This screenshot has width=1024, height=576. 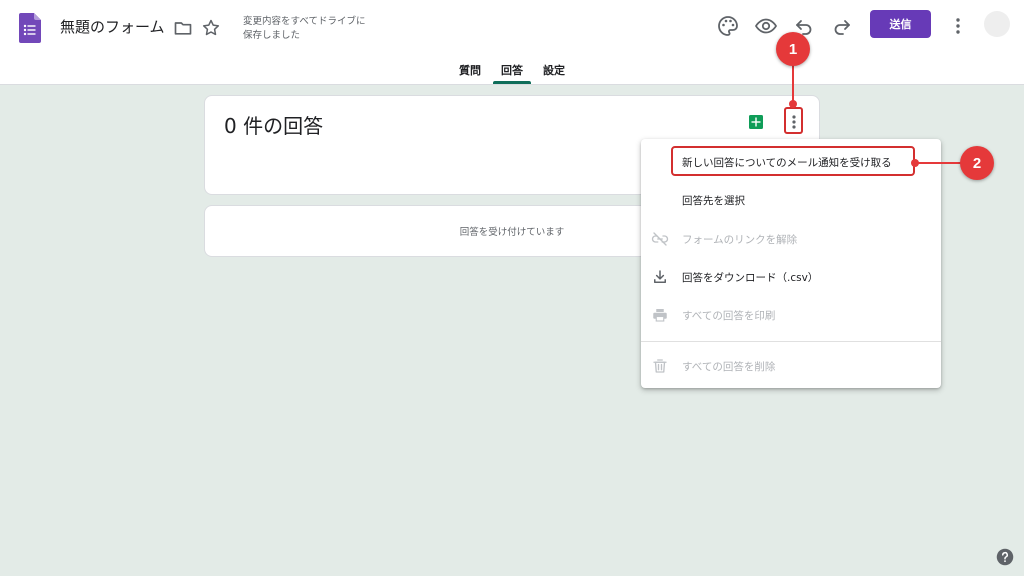 I want to click on help-icon, so click(x=1005, y=557).